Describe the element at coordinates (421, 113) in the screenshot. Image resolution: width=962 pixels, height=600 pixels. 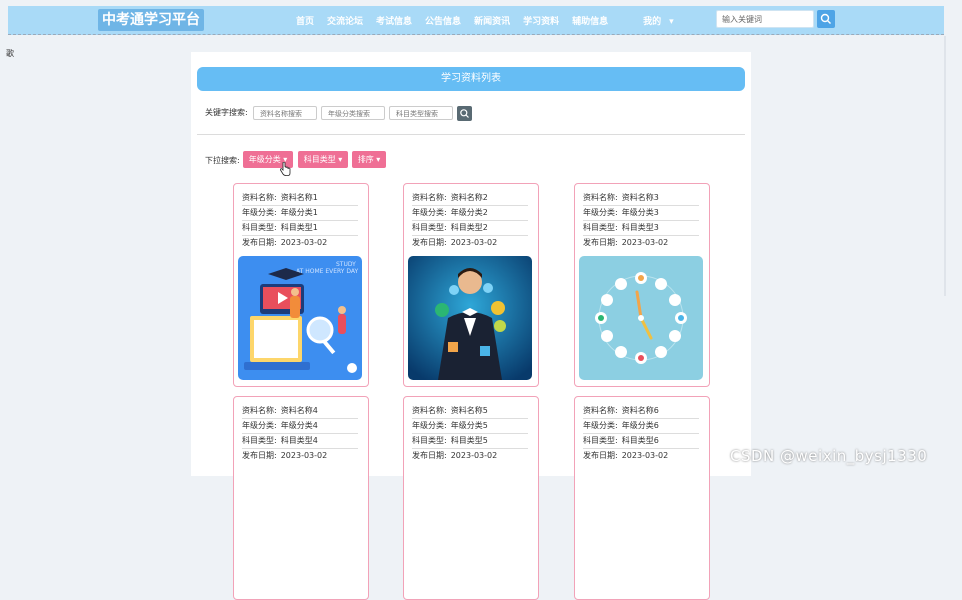
I see `subject-search-input: 科目类型搜索` at that location.